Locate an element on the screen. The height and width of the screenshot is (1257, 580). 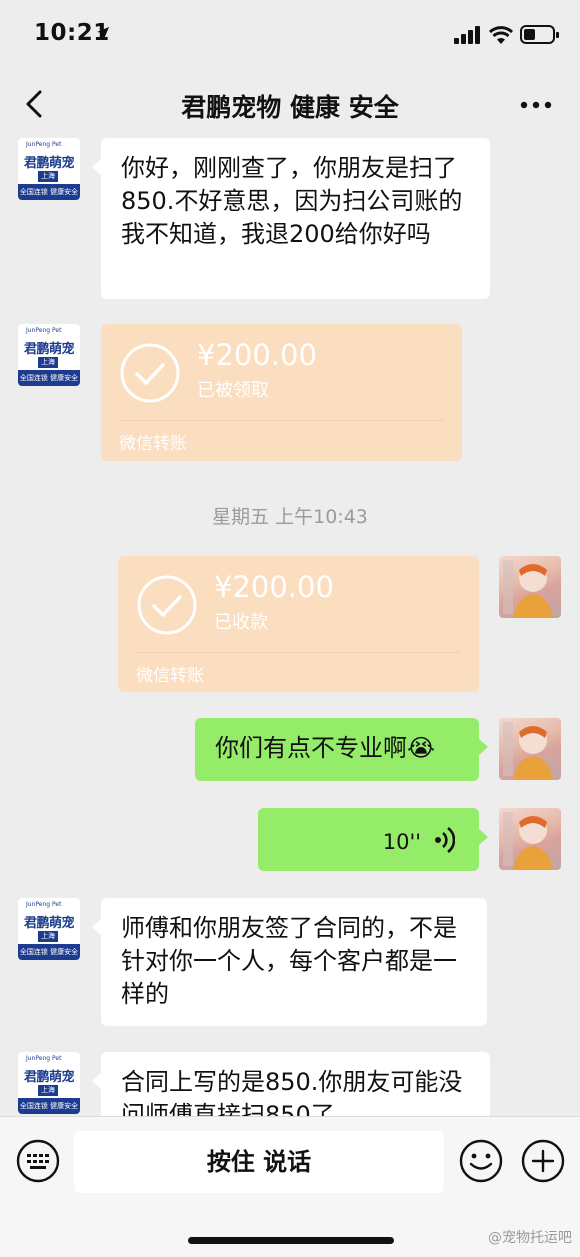
transfer-status: 已收款 is located at coordinates (241, 622).